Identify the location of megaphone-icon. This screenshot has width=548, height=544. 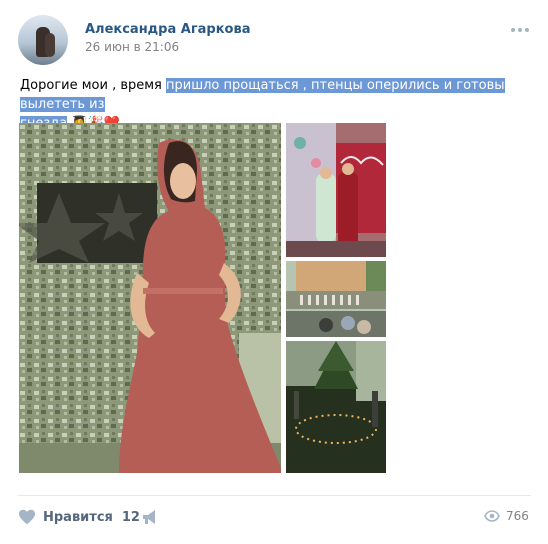
(149, 517).